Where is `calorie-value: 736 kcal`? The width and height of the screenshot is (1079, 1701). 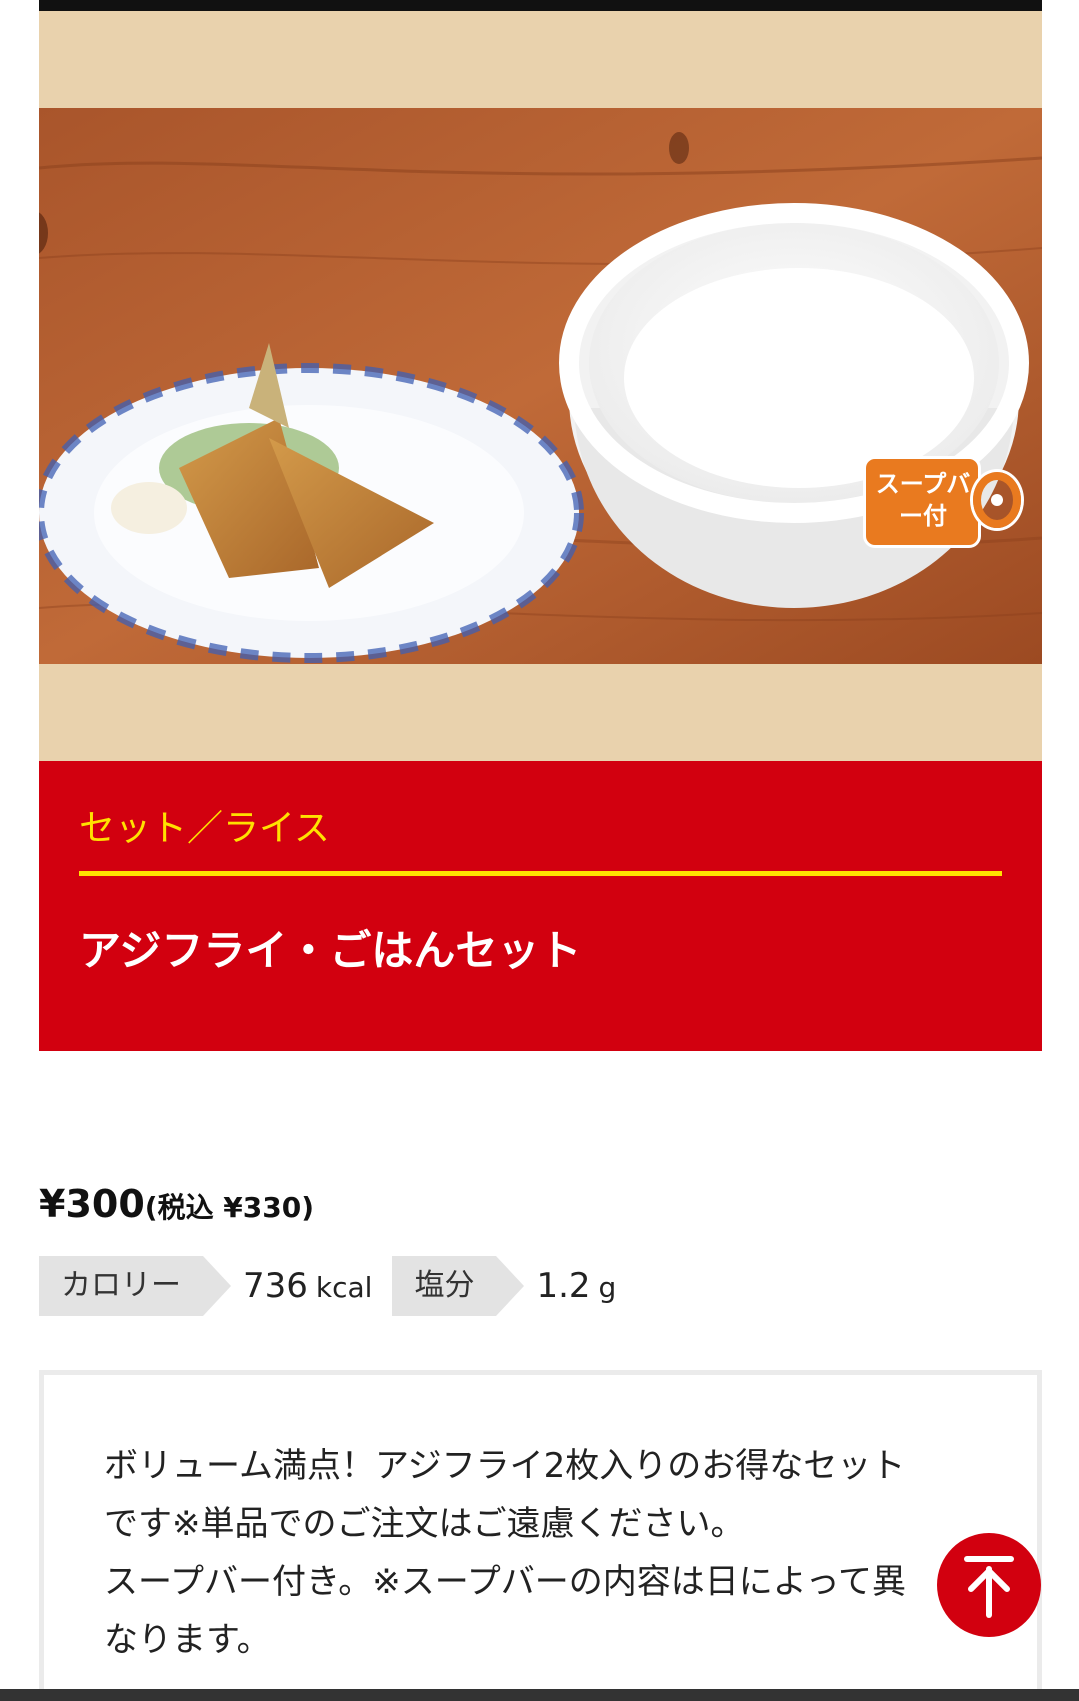 calorie-value: 736 kcal is located at coordinates (308, 1286).